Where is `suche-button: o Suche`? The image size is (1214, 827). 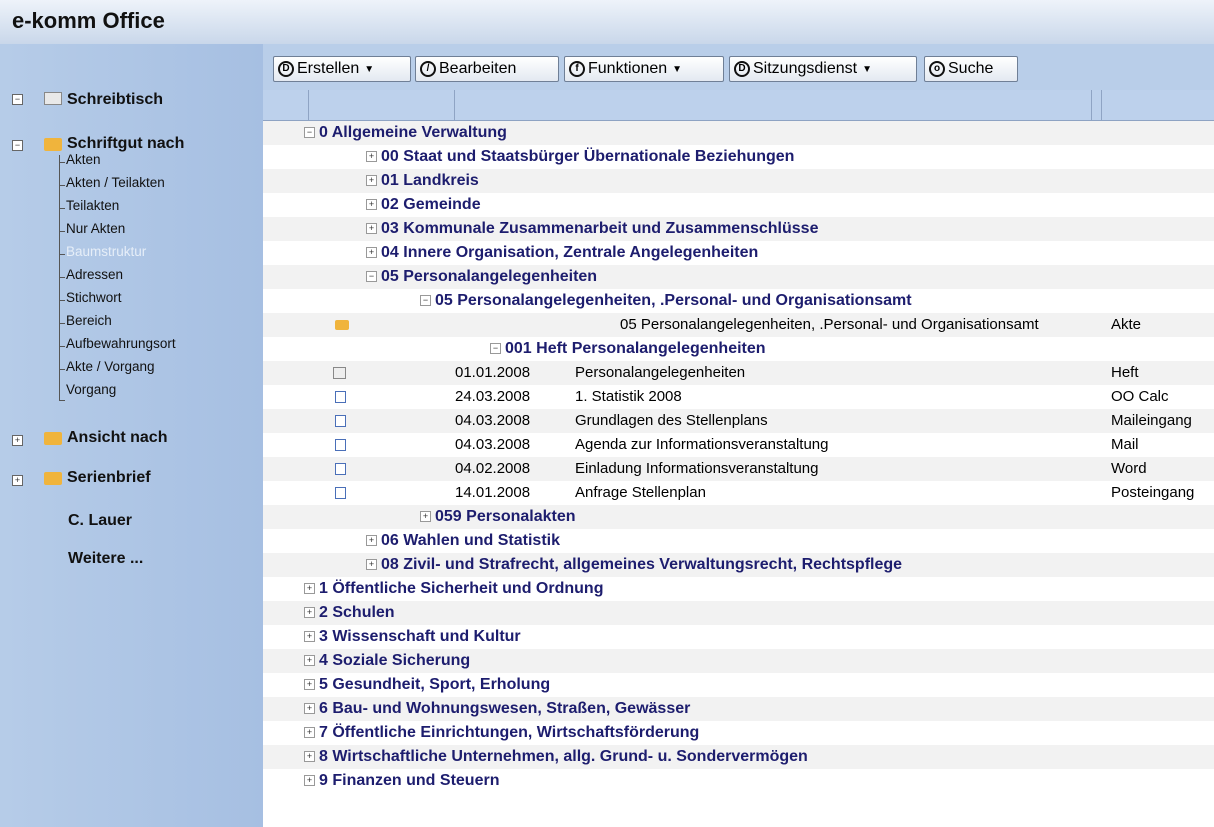
suche-button: o Suche is located at coordinates (971, 69).